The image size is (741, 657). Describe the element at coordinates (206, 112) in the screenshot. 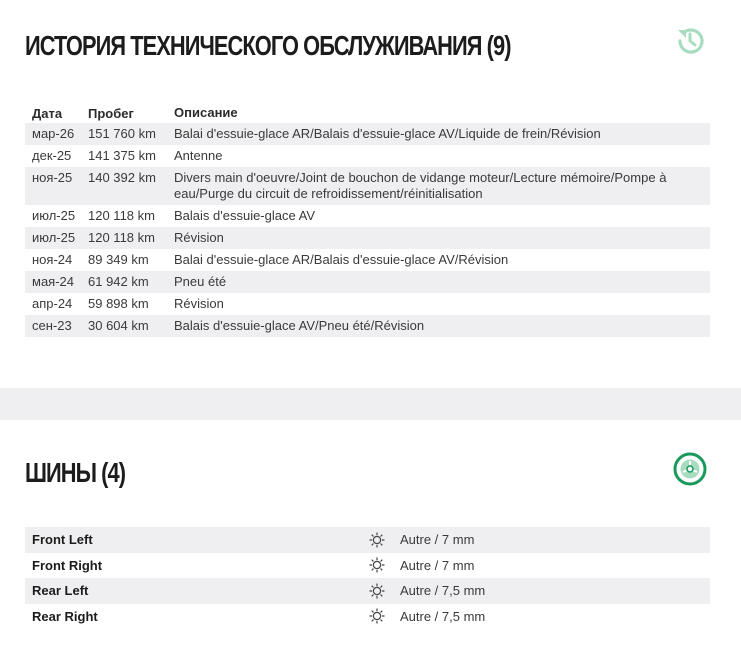

I see `column-header-description: Описание` at that location.